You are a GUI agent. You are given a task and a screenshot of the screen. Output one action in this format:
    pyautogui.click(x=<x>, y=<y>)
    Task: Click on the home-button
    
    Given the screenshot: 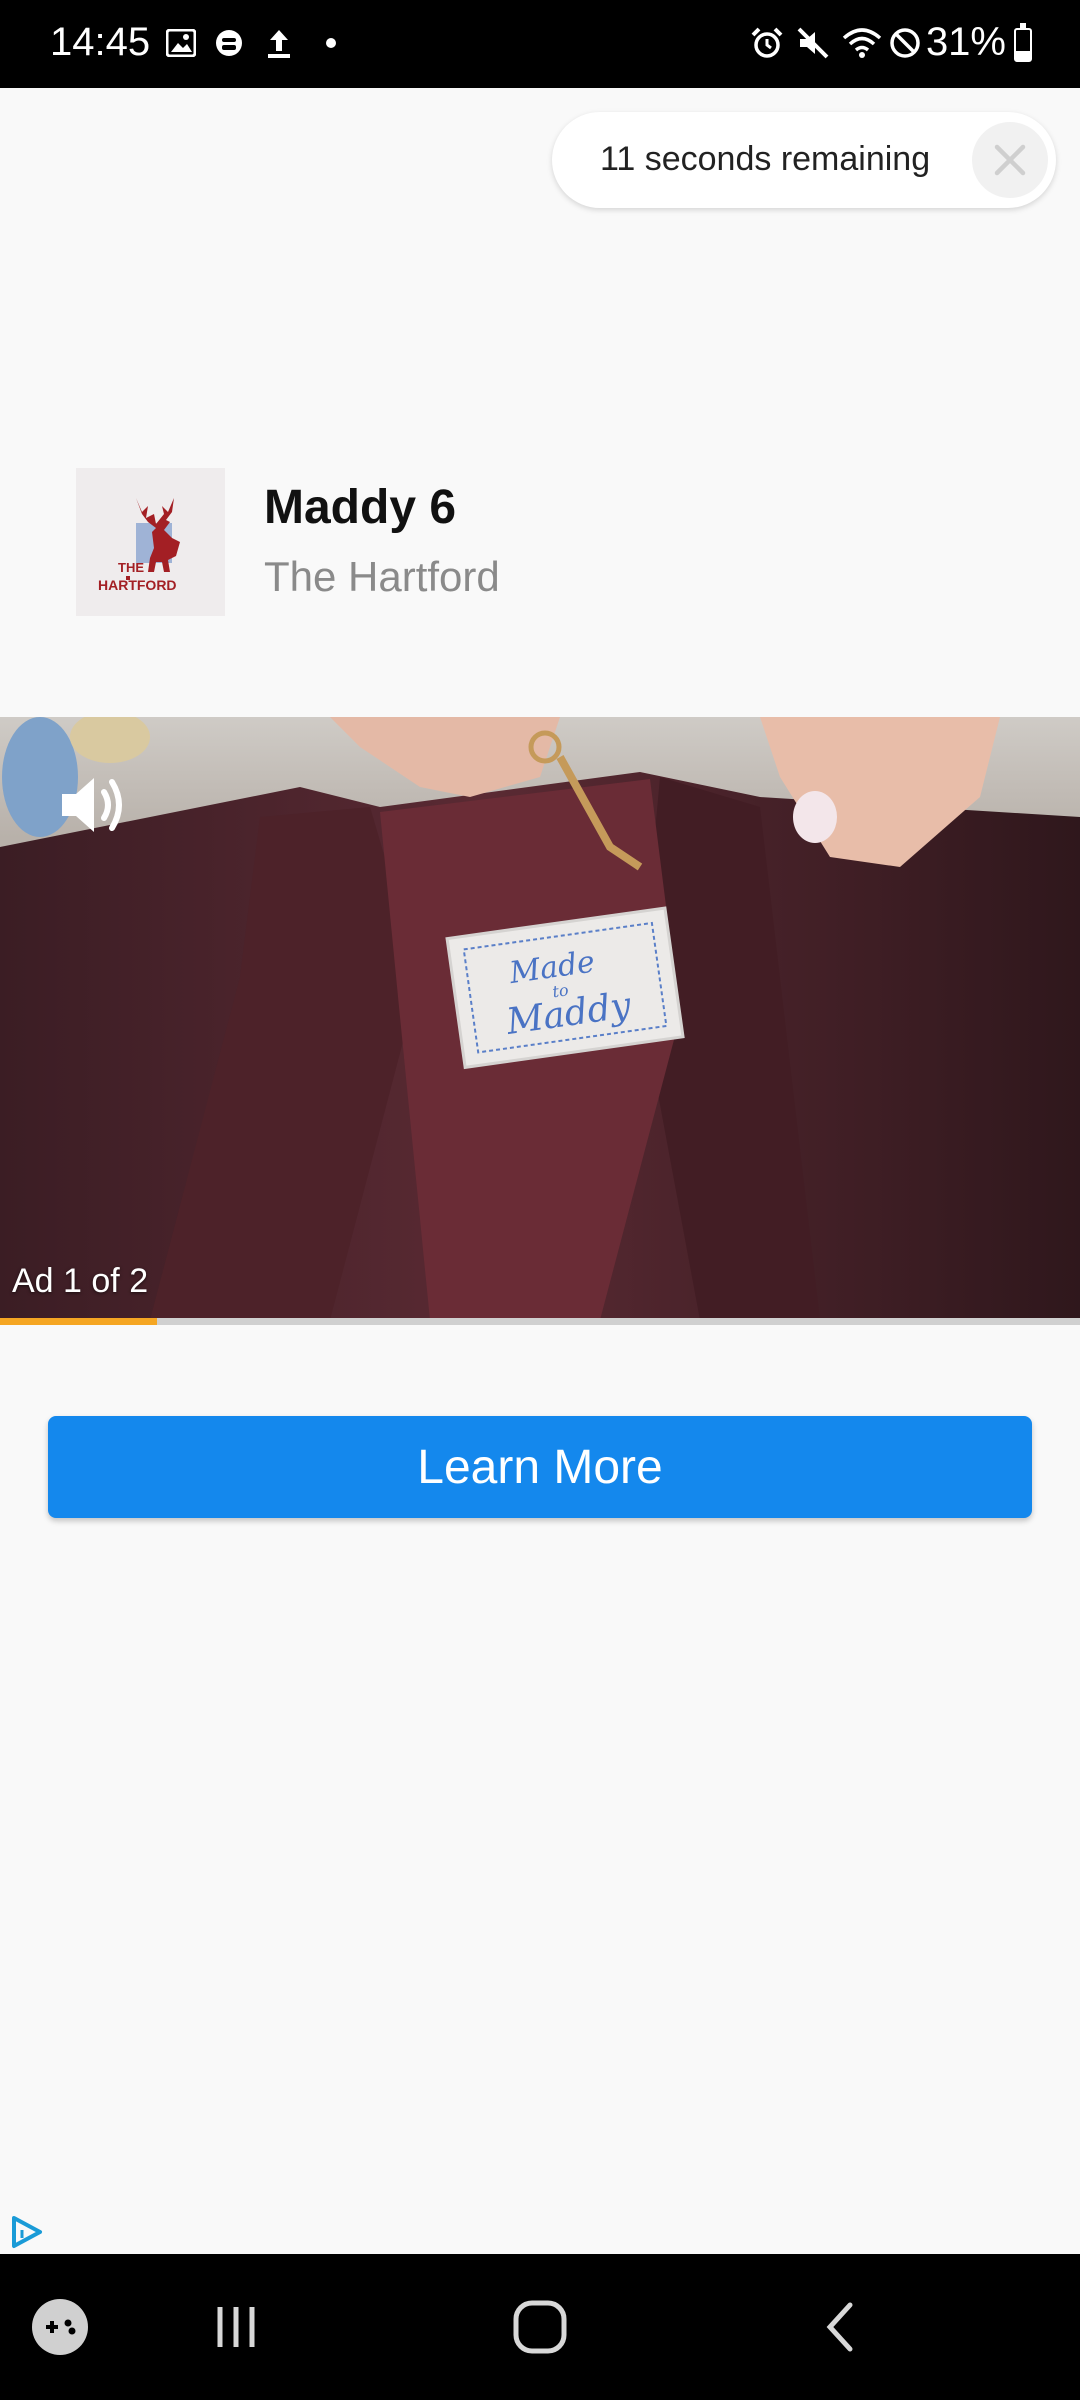 What is the action you would take?
    pyautogui.click(x=540, y=2327)
    